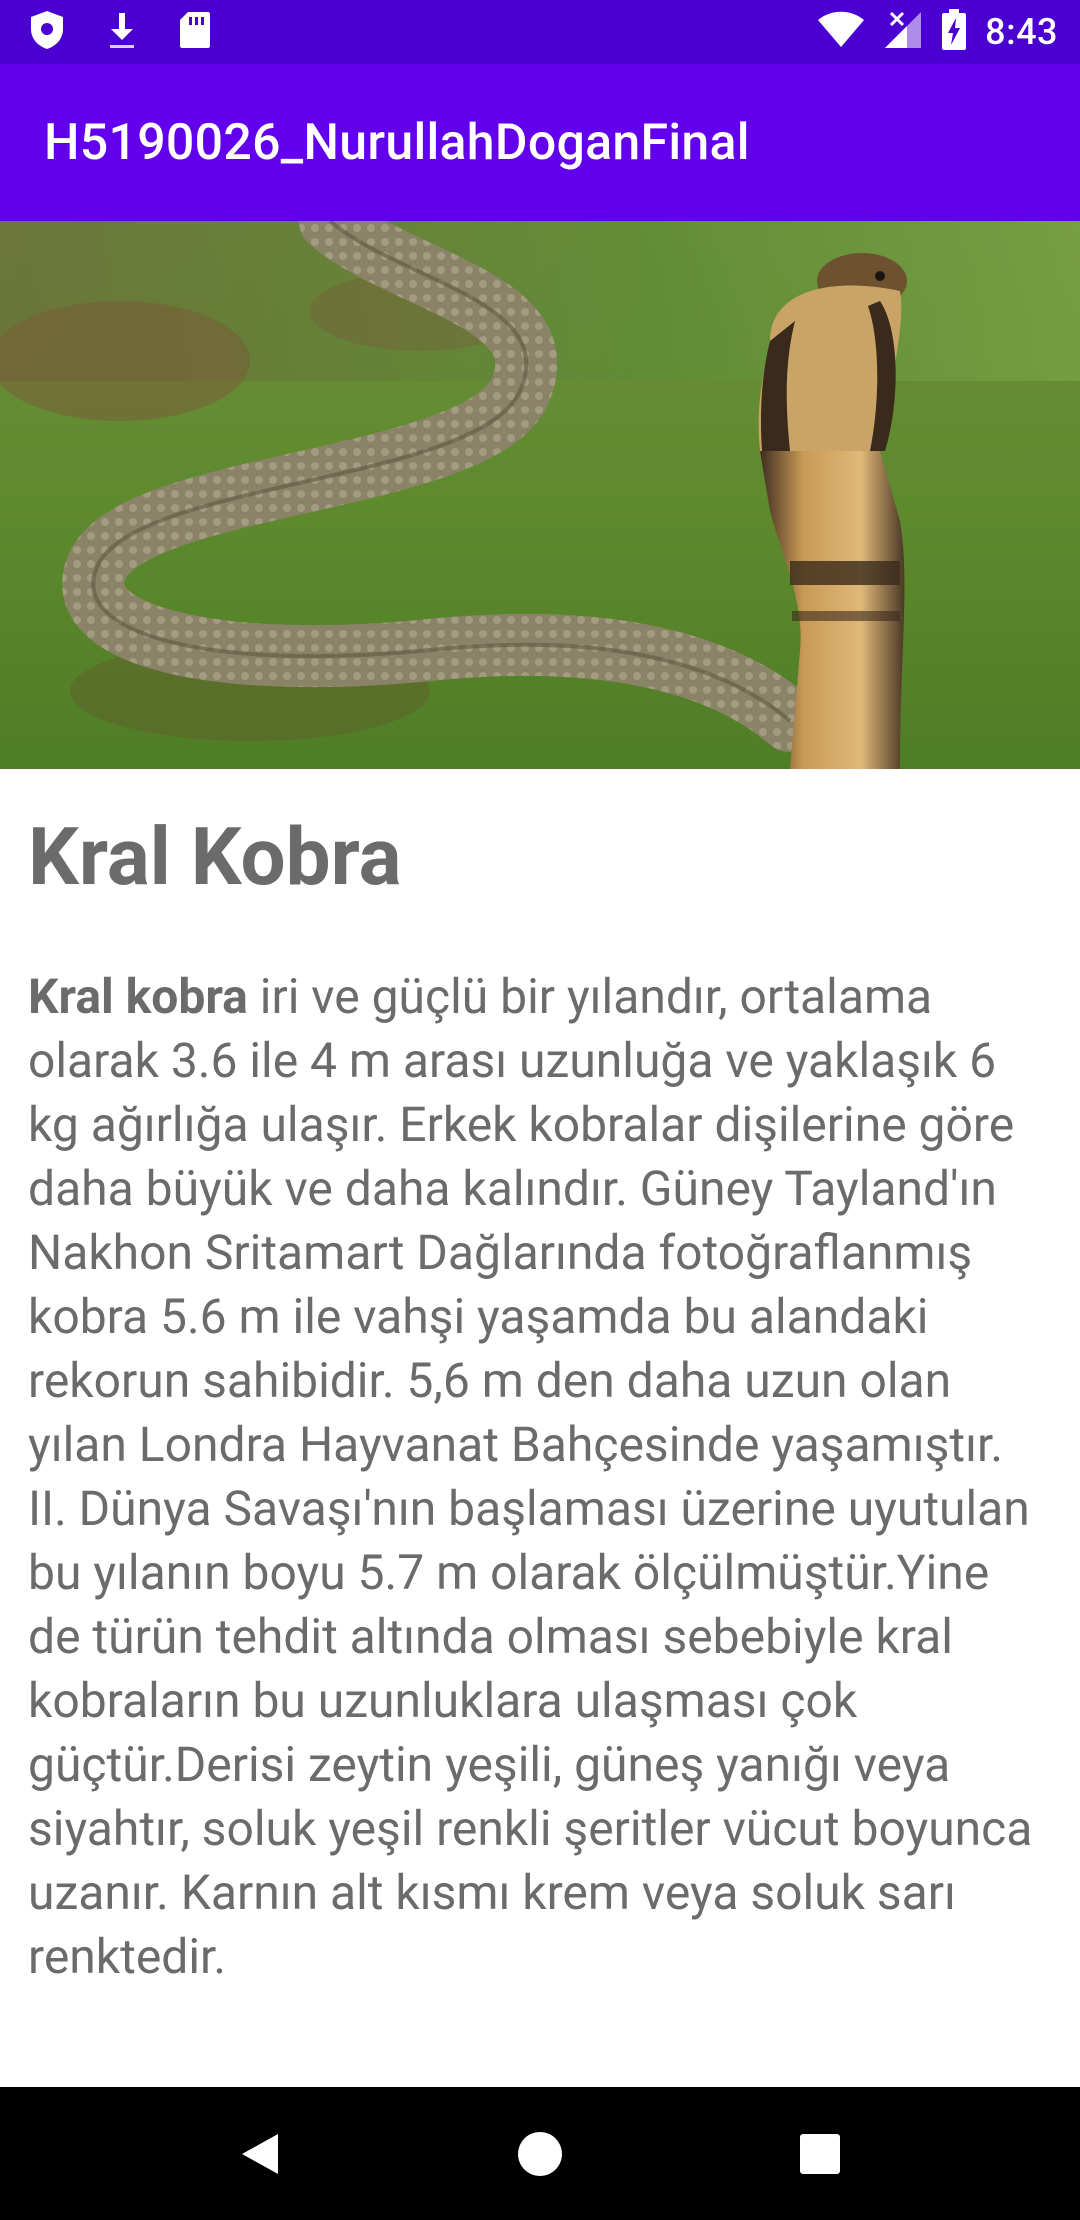 The image size is (1080, 2220). What do you see at coordinates (841, 32) in the screenshot?
I see `wifi-icon` at bounding box center [841, 32].